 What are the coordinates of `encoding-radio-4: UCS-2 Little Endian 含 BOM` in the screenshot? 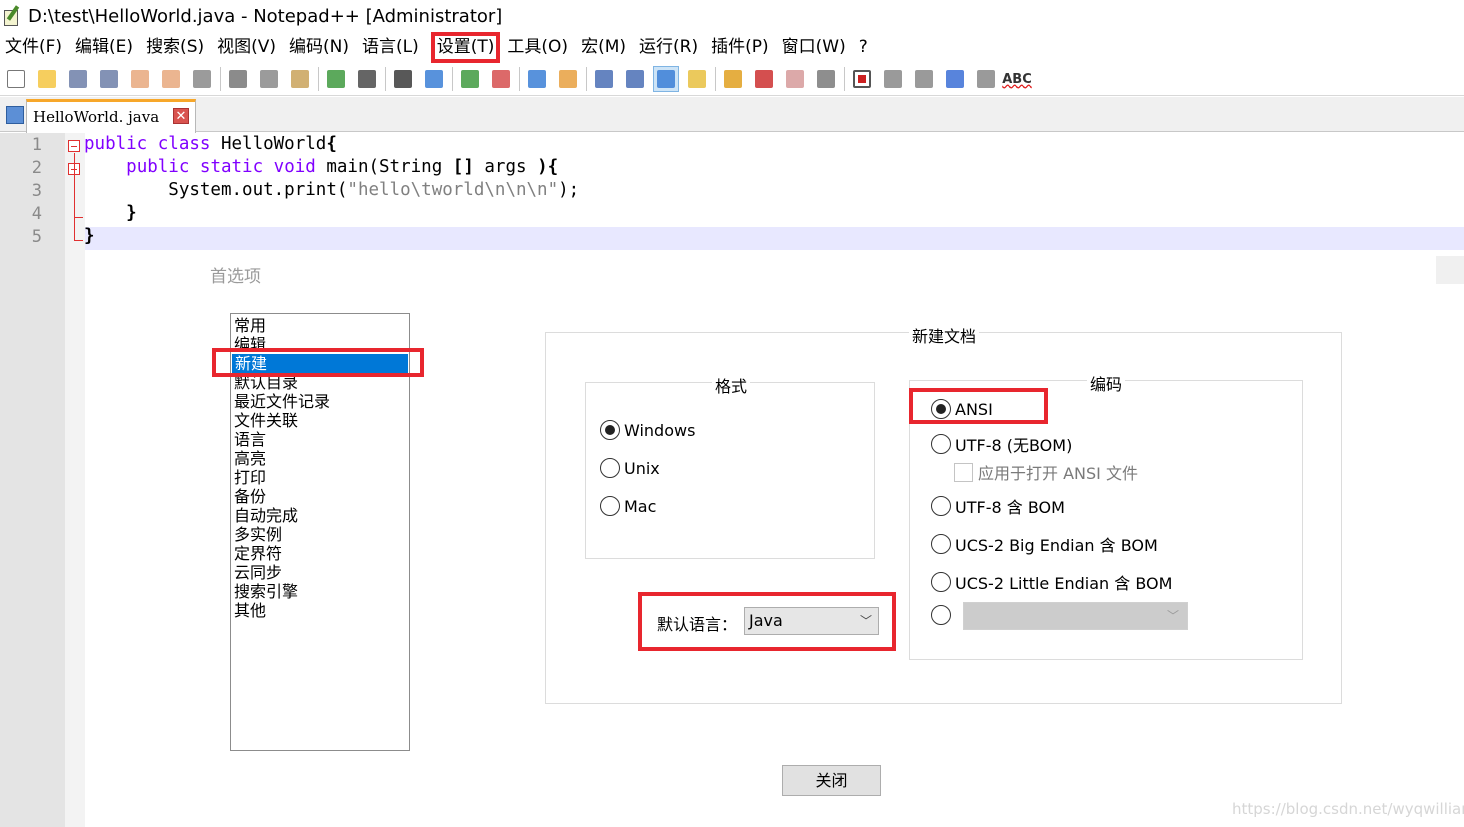 It's located at (1051, 582).